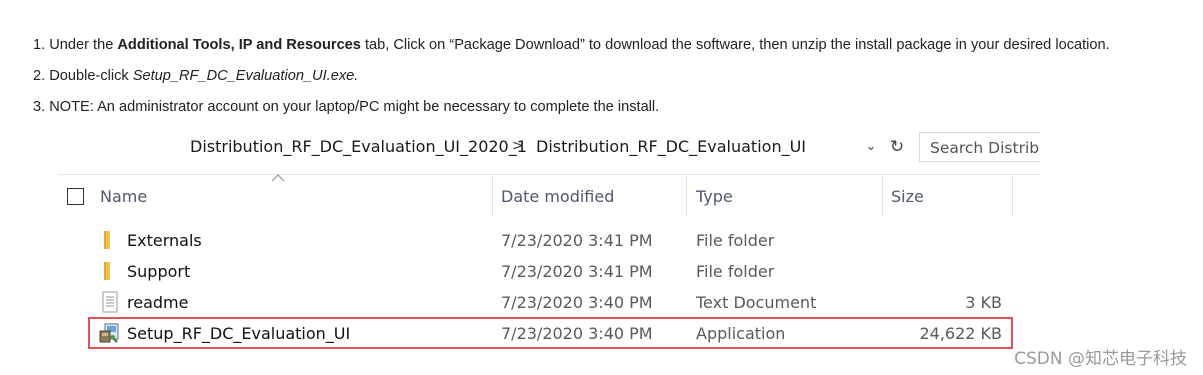 The image size is (1203, 375). Describe the element at coordinates (159, 271) in the screenshot. I see `file-name: Support` at that location.